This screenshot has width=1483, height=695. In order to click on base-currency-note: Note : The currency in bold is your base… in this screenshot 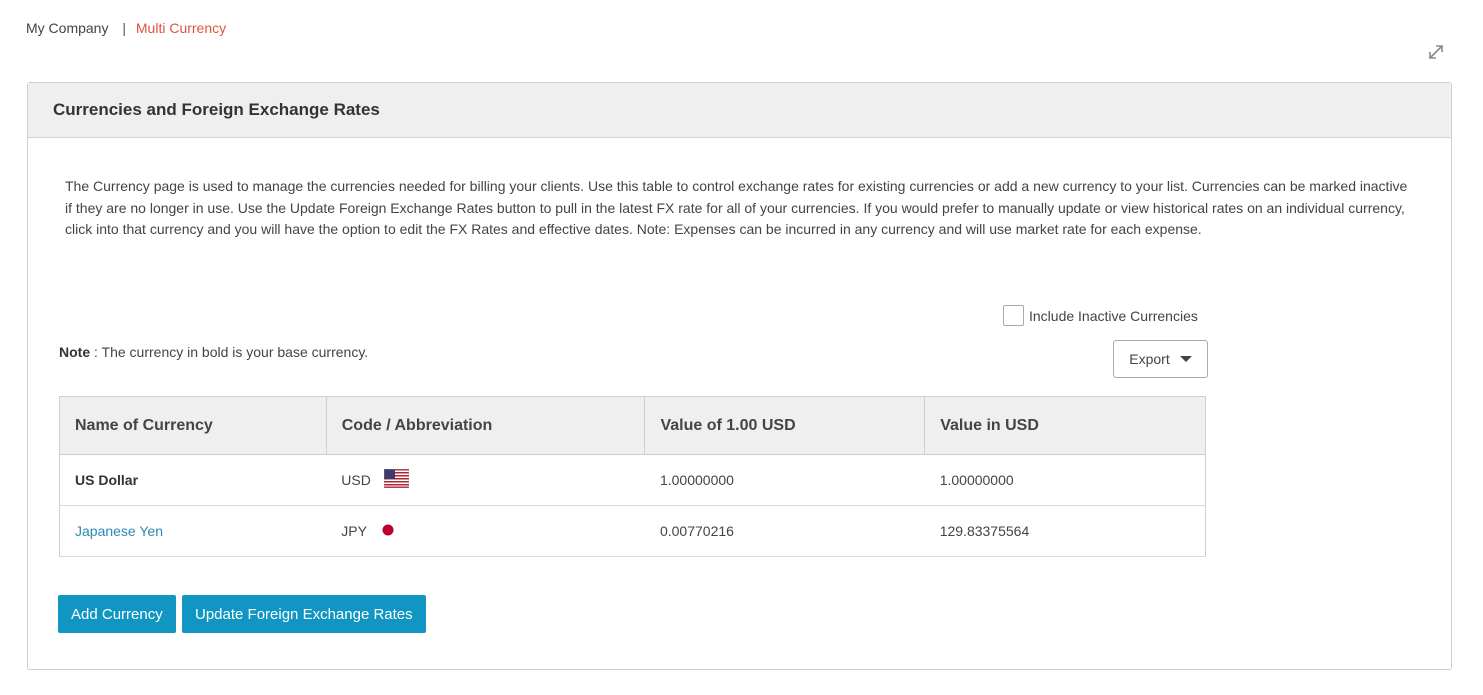, I will do `click(213, 352)`.